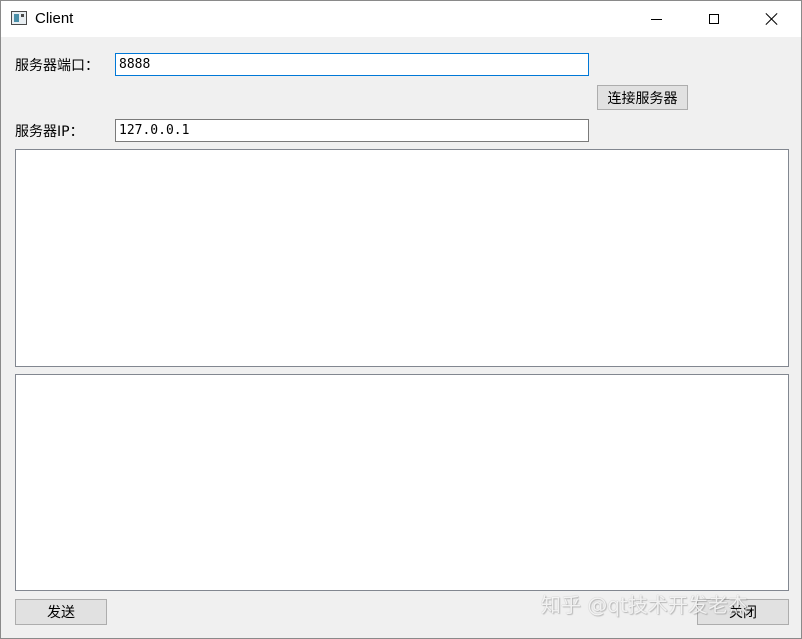  What do you see at coordinates (352, 130) in the screenshot?
I see `server-ip-input` at bounding box center [352, 130].